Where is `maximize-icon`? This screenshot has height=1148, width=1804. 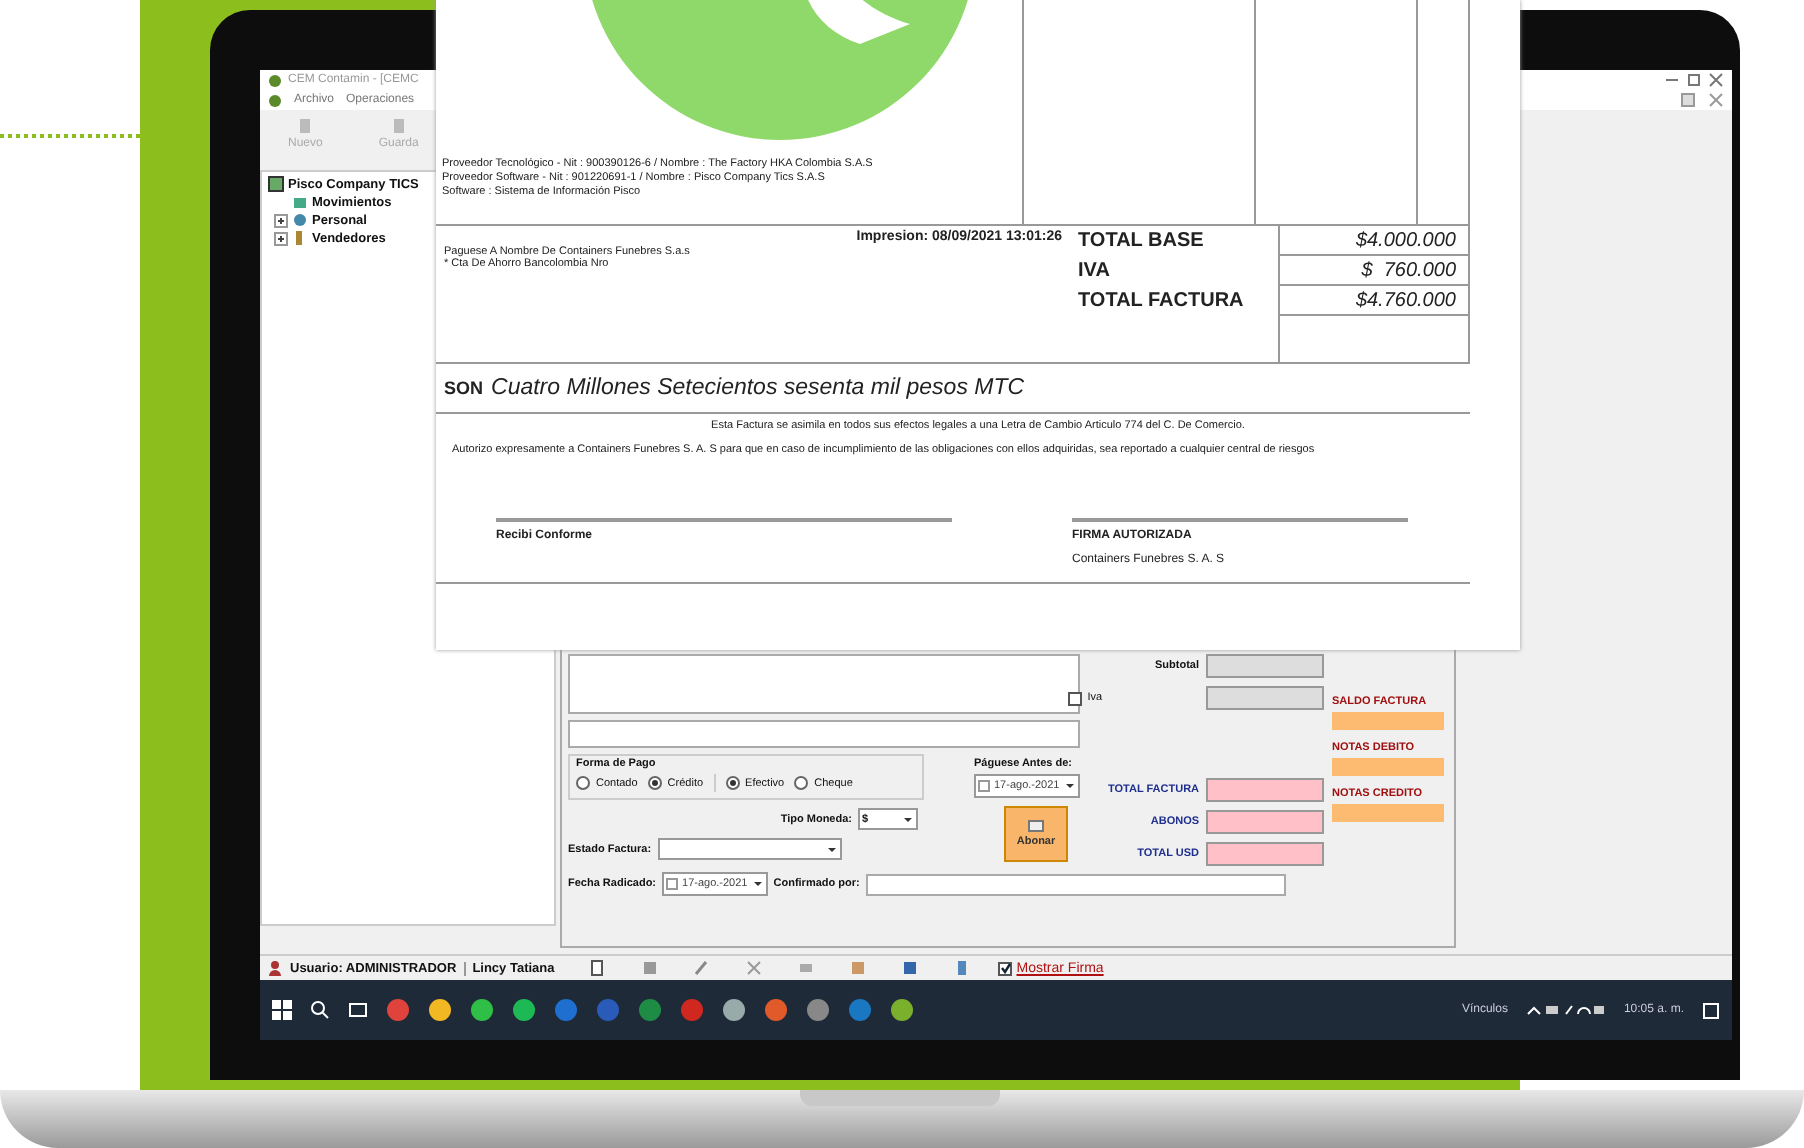
maximize-icon is located at coordinates (1694, 80).